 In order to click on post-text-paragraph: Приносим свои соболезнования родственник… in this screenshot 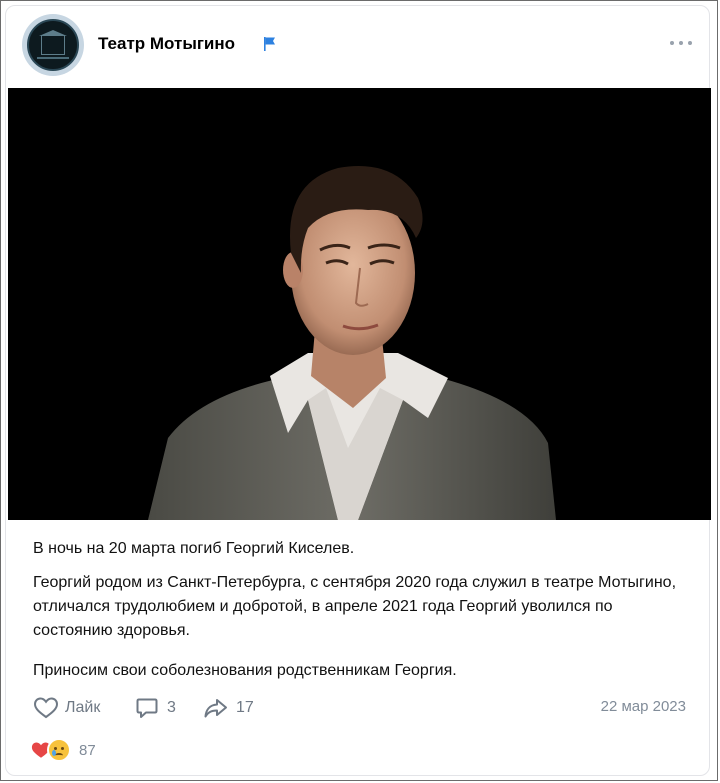, I will do `click(245, 670)`.